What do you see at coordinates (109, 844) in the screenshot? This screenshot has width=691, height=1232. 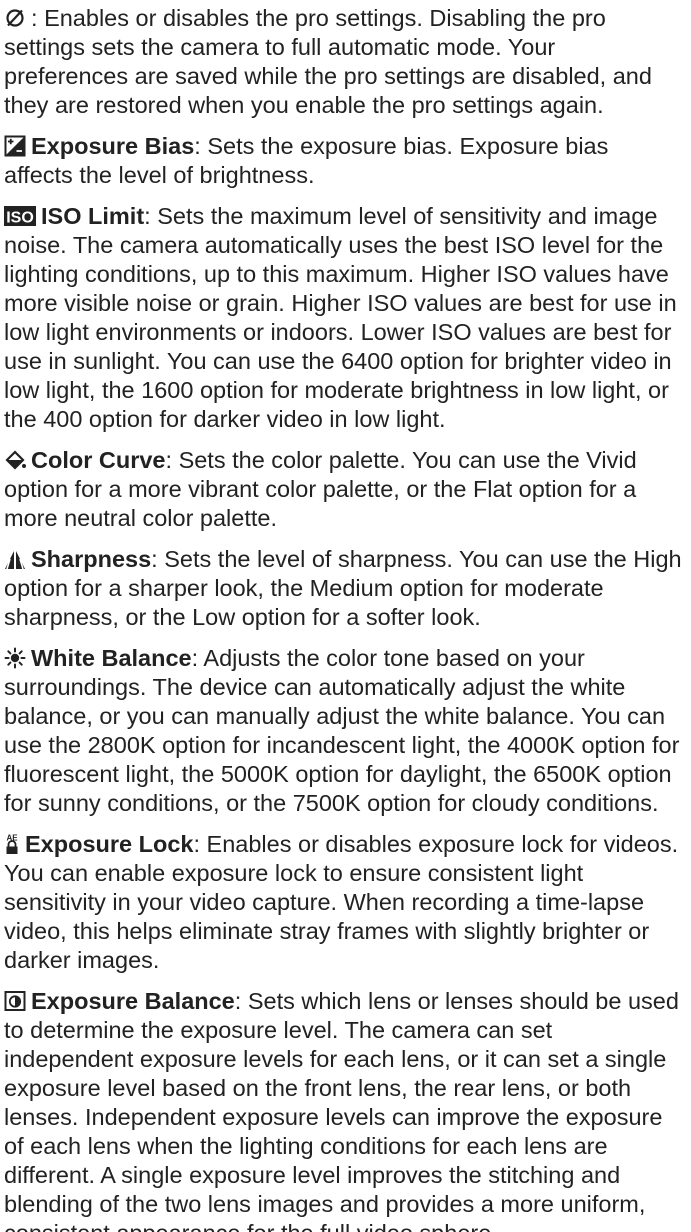 I see `entry-term: Exposure Lock` at bounding box center [109, 844].